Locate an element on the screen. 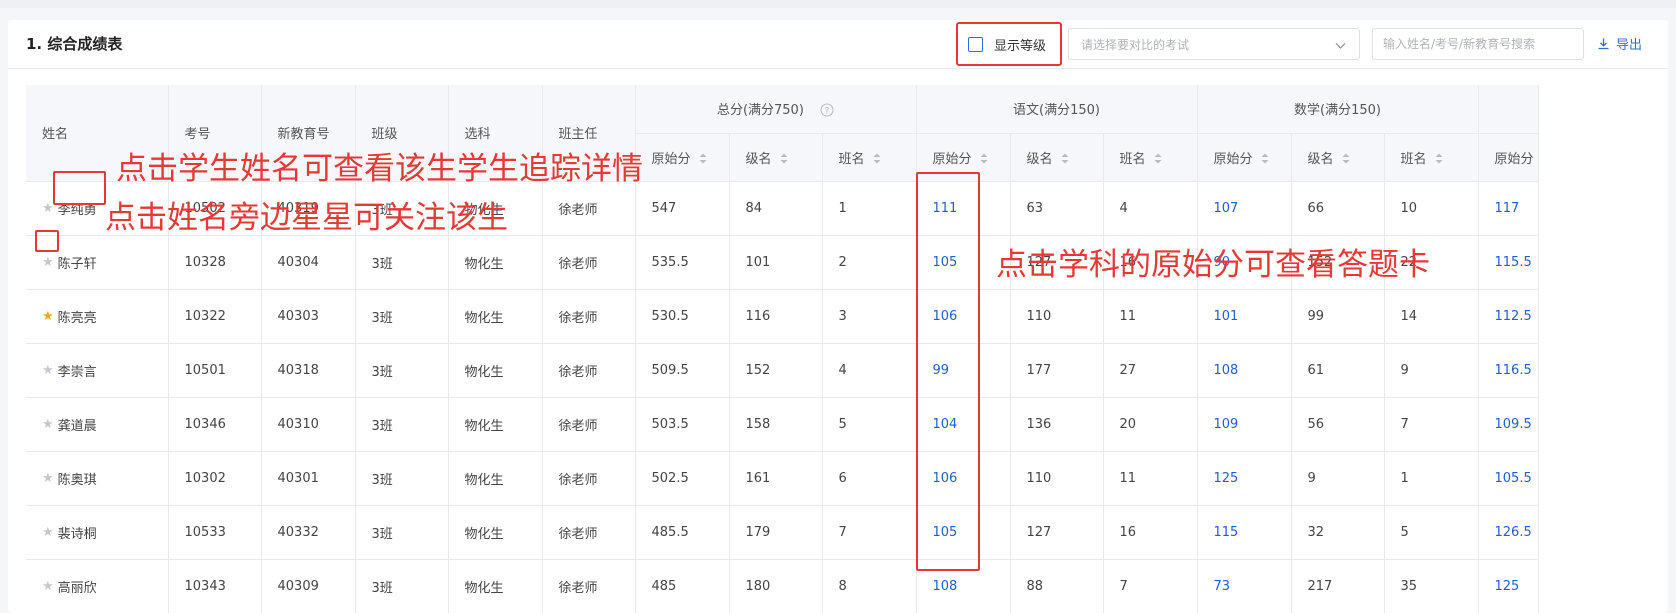 This screenshot has height=613, width=1676. student-name-link: 高丽欣 is located at coordinates (77, 588).